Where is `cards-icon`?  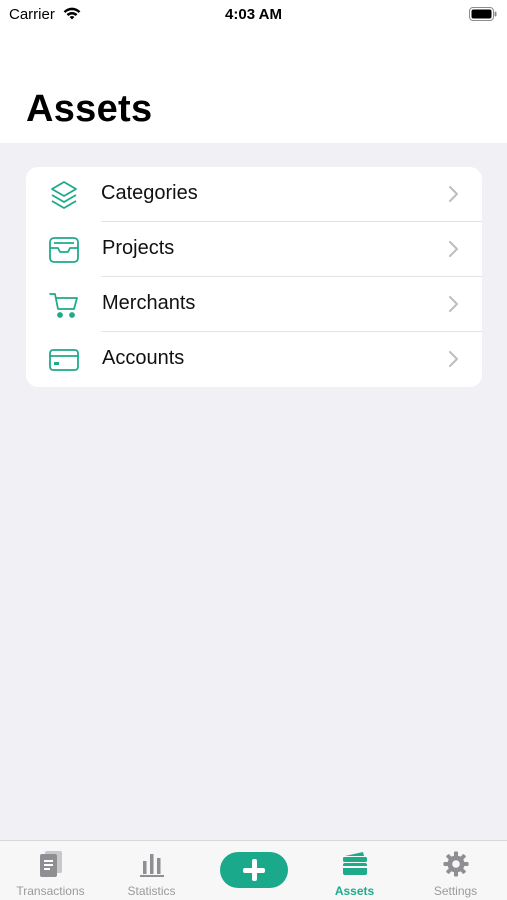 cards-icon is located at coordinates (355, 866).